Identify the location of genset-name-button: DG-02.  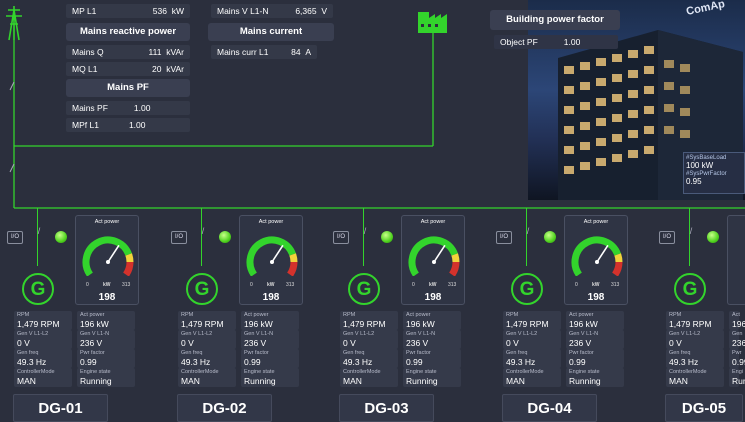
(224, 408).